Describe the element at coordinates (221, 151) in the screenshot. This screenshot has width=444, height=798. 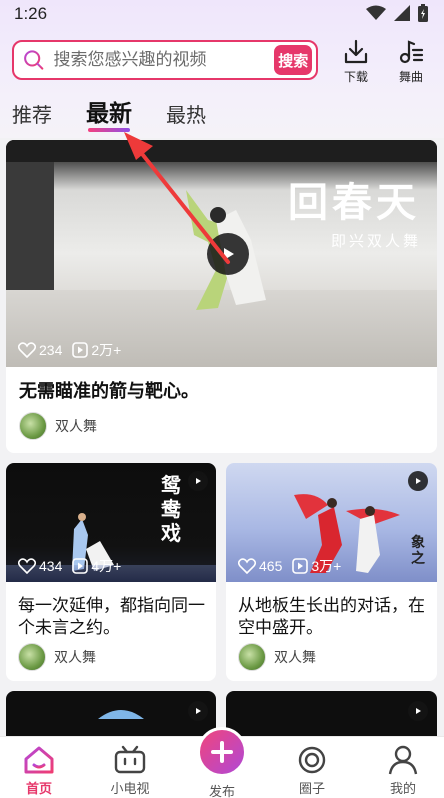
I see `ceiling` at that location.